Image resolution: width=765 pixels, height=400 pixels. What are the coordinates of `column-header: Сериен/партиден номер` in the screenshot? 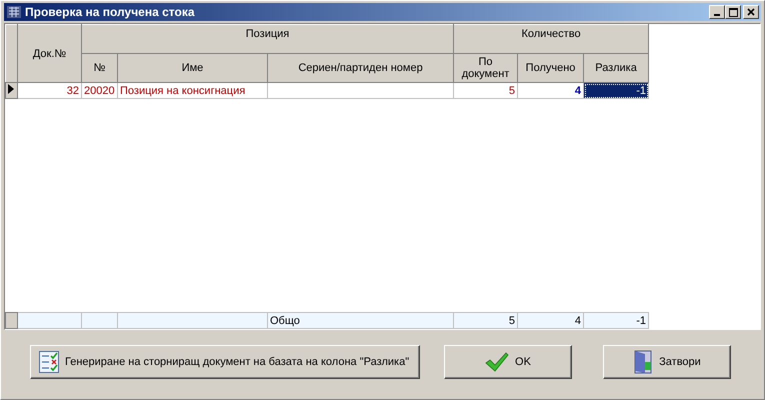 It's located at (361, 68).